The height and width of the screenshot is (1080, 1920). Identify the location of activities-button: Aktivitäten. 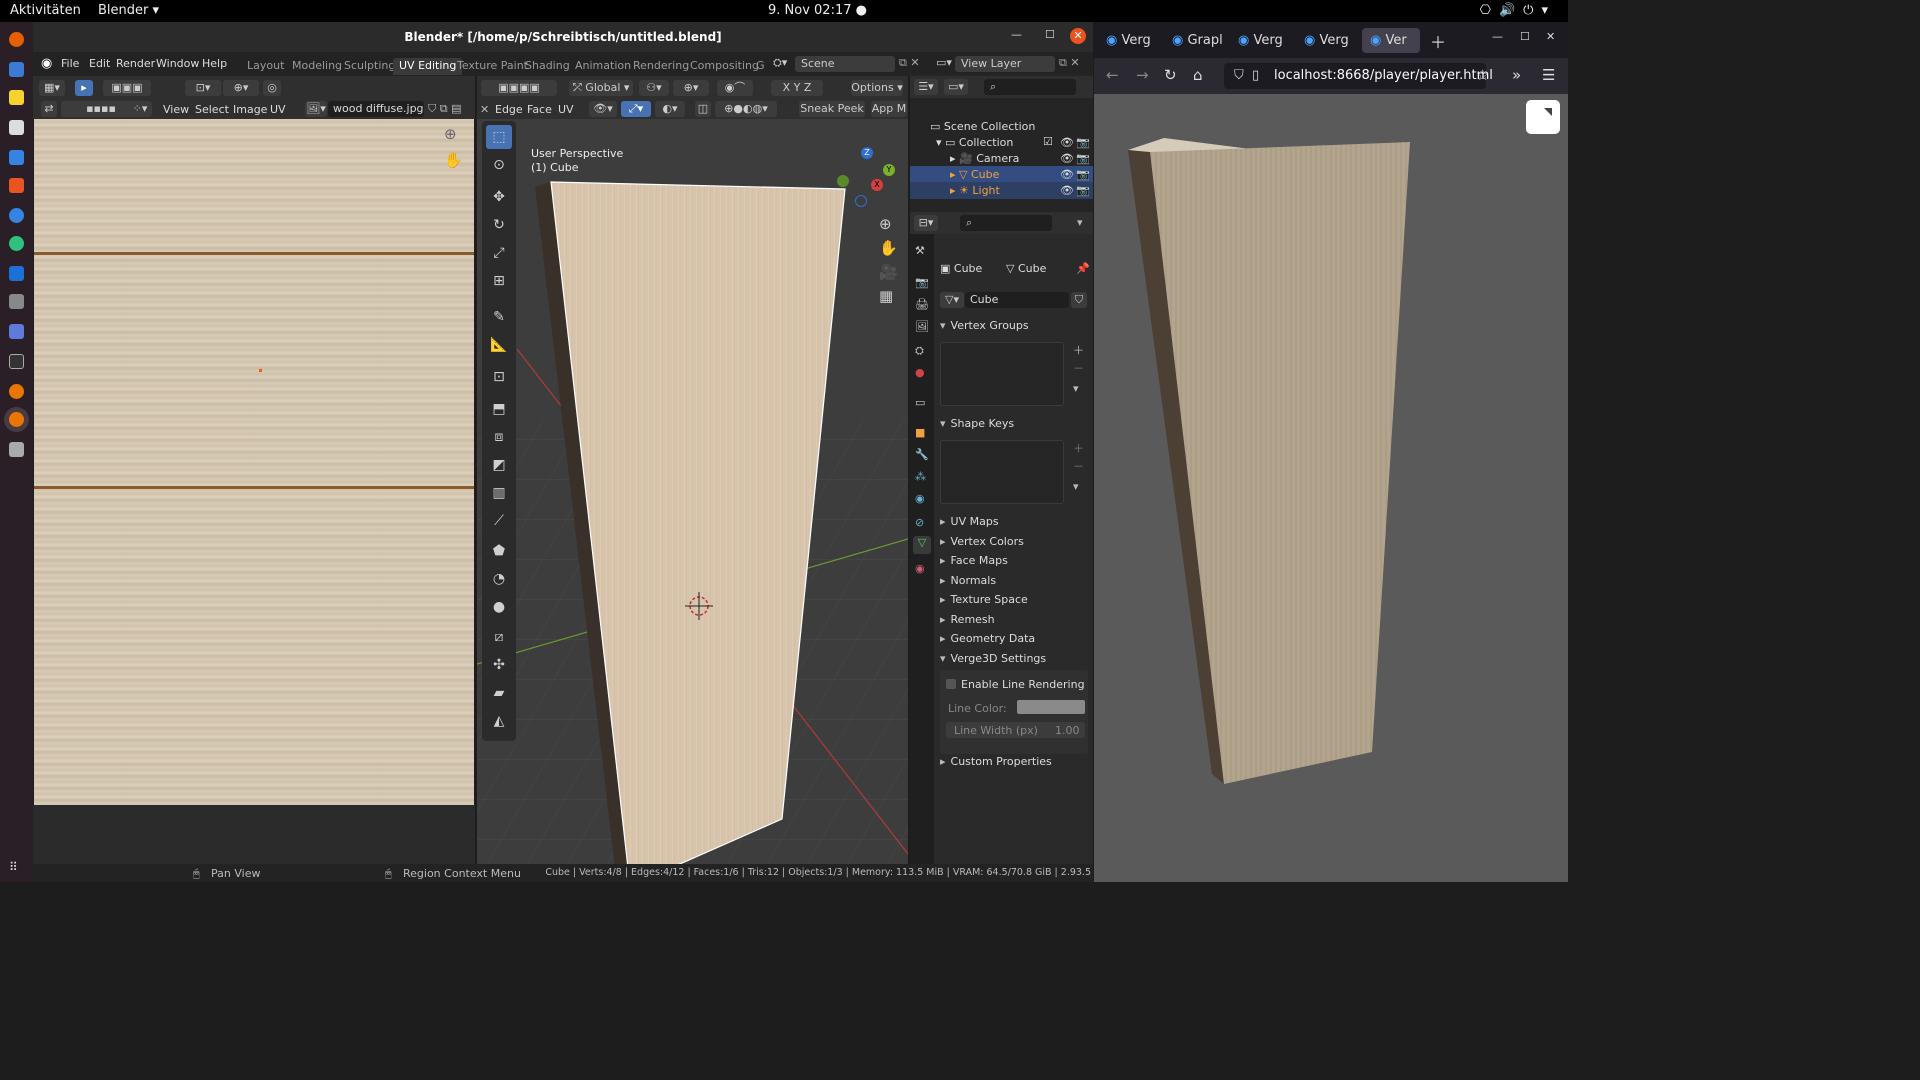
(45, 10).